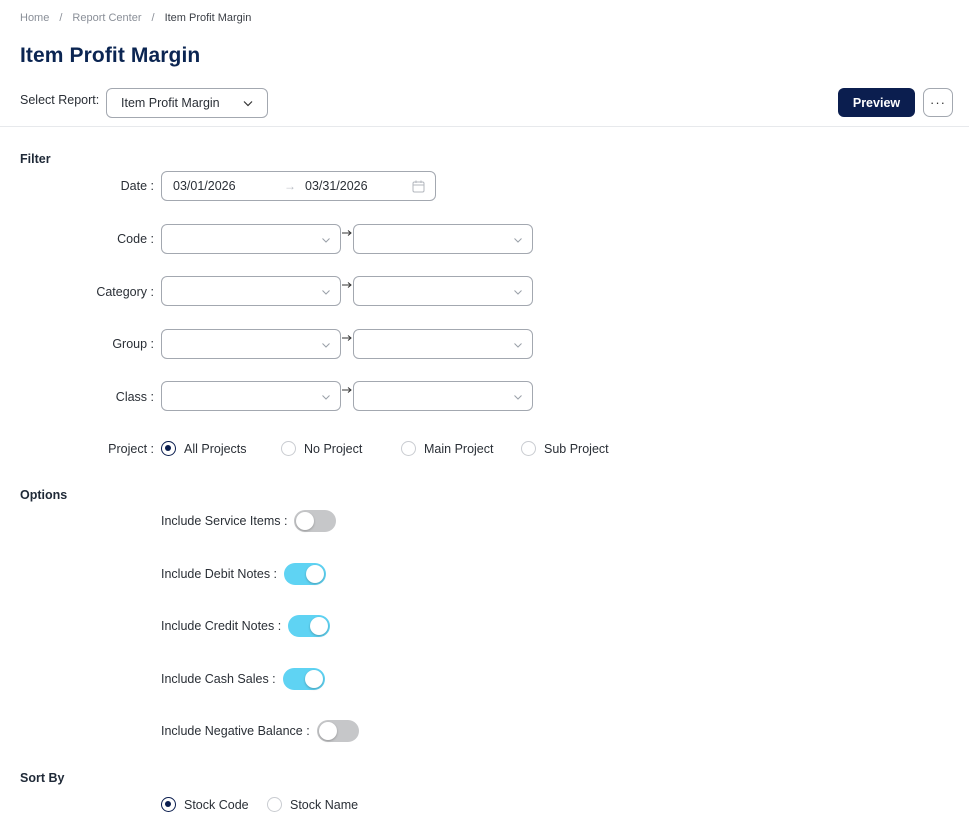 This screenshot has width=969, height=837. What do you see at coordinates (251, 291) in the screenshot?
I see `category-from-select` at bounding box center [251, 291].